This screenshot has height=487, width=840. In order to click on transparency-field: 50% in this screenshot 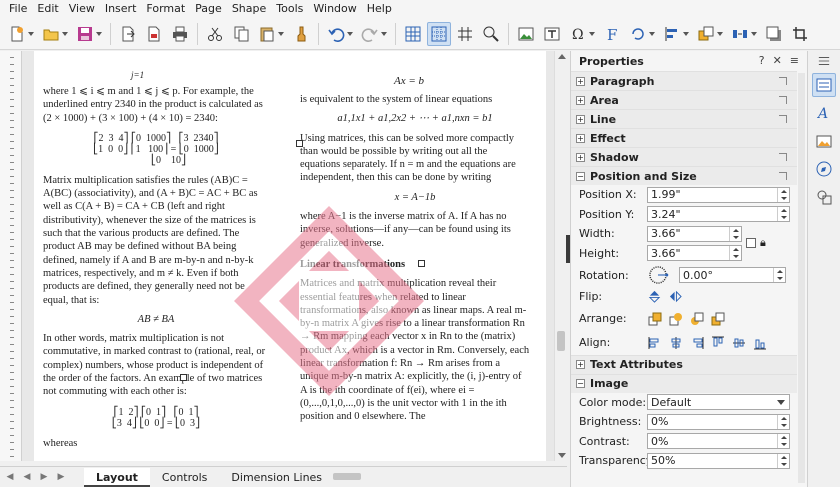, I will do `click(718, 460)`.